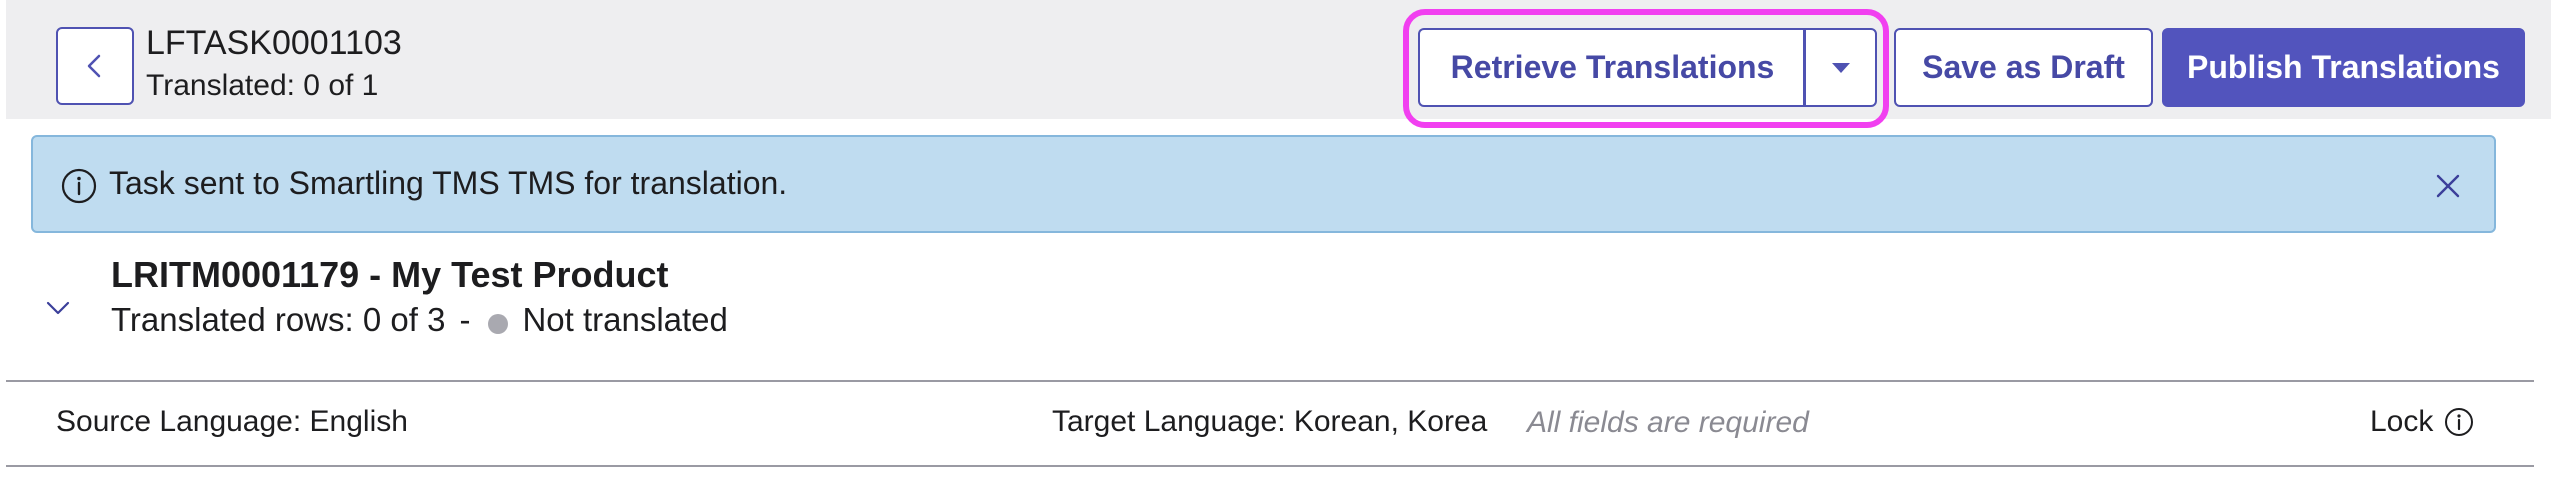 The width and height of the screenshot is (2551, 487). What do you see at coordinates (2402, 421) in the screenshot?
I see `lock-label: Lock` at bounding box center [2402, 421].